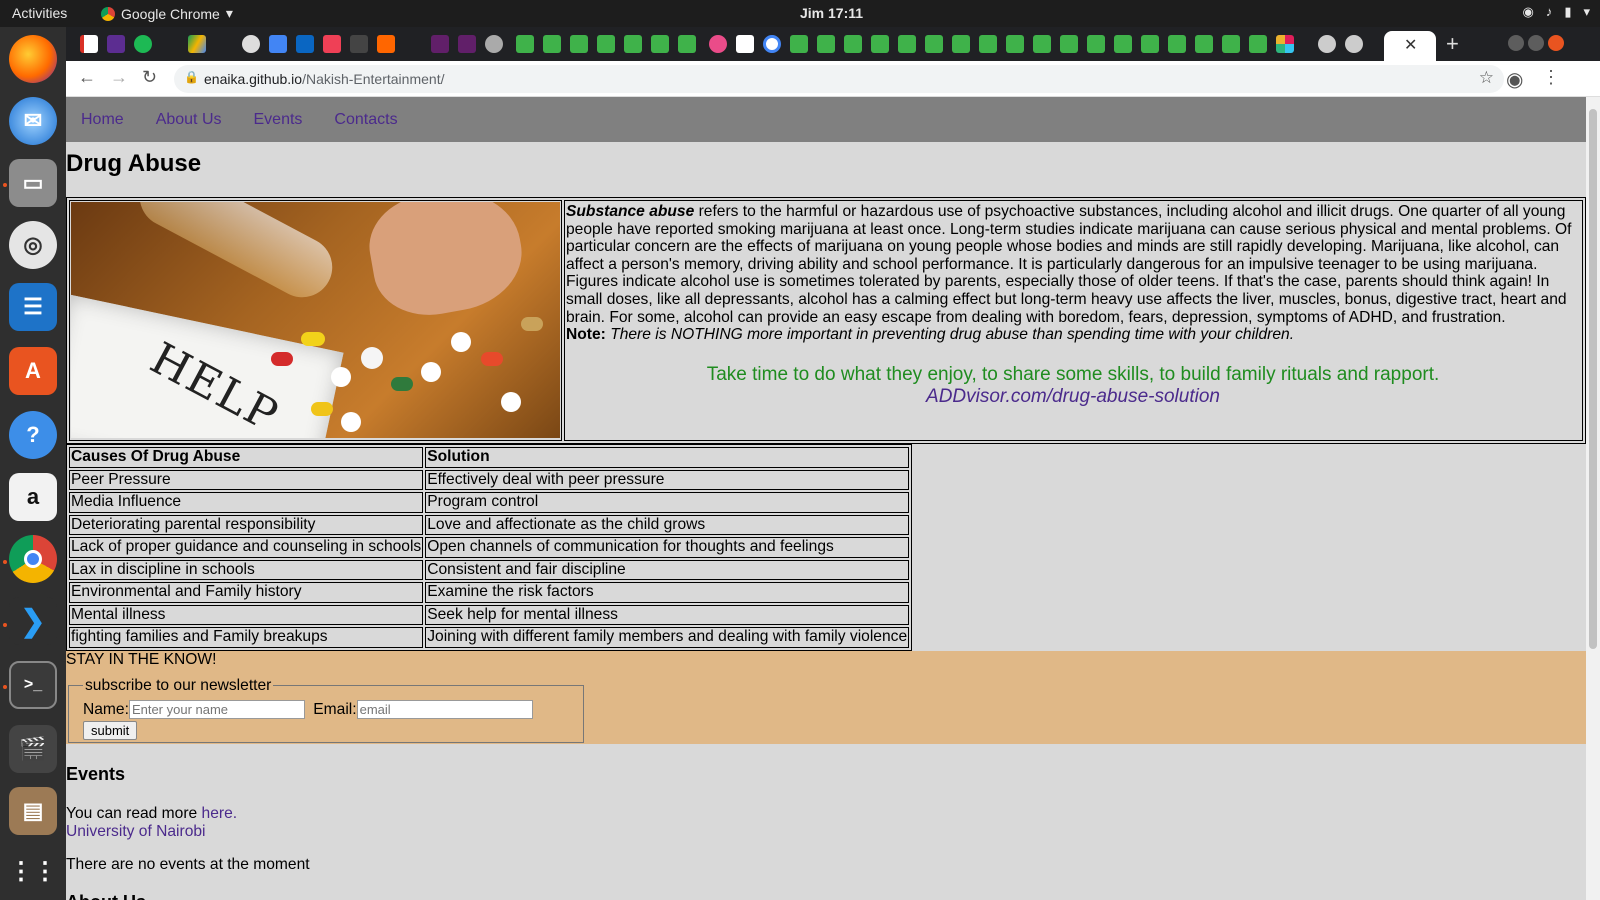  Describe the element at coordinates (191, 77) in the screenshot. I see `lock-icon: 🔒` at that location.